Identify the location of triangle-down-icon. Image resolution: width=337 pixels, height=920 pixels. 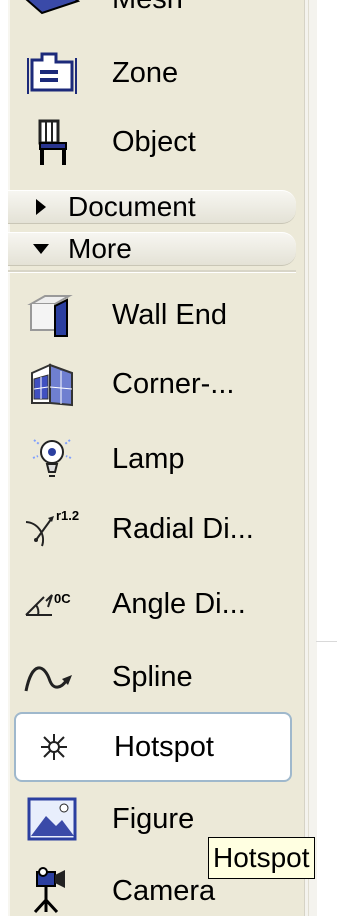
(41, 249).